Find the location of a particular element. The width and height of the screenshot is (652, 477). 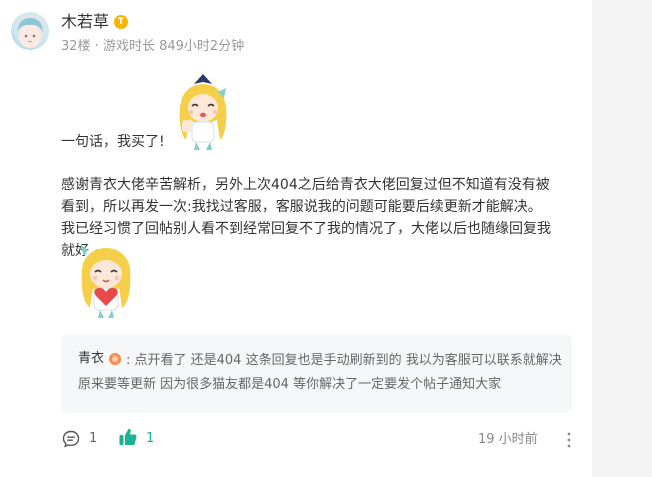

reply-author-name: 青衣 is located at coordinates (91, 359).